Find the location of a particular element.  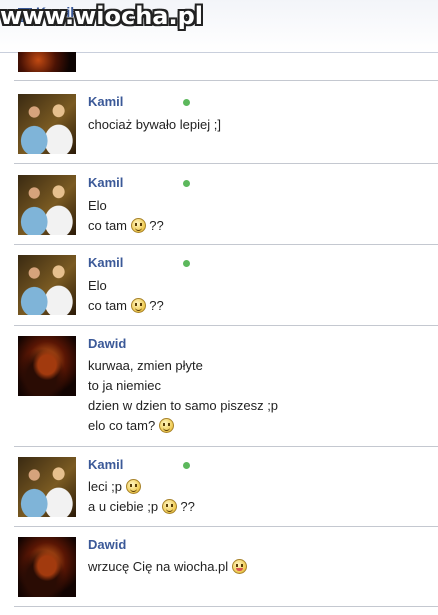

message-text: leci ;p is located at coordinates (105, 486).